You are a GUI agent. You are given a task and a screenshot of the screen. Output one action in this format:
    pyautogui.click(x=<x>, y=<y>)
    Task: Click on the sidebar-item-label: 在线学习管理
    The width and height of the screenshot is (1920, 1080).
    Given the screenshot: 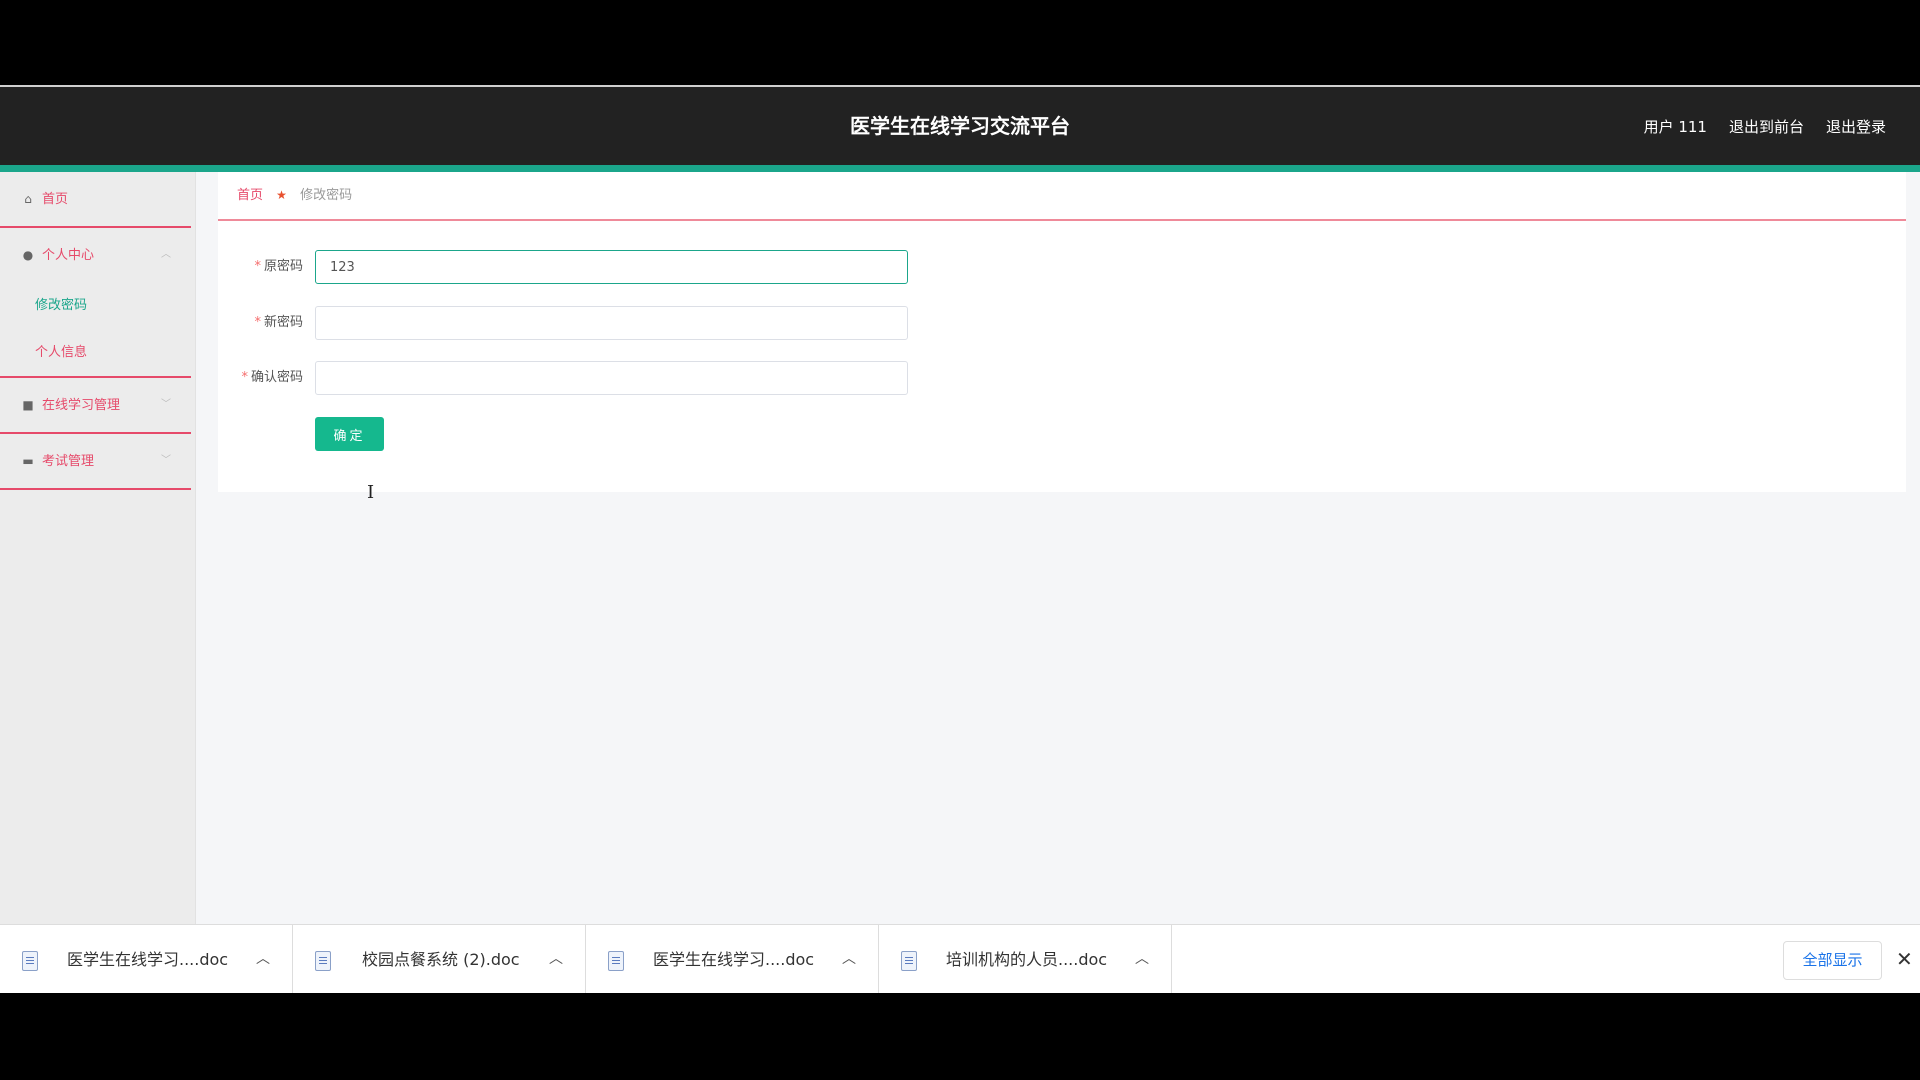 What is the action you would take?
    pyautogui.click(x=81, y=405)
    